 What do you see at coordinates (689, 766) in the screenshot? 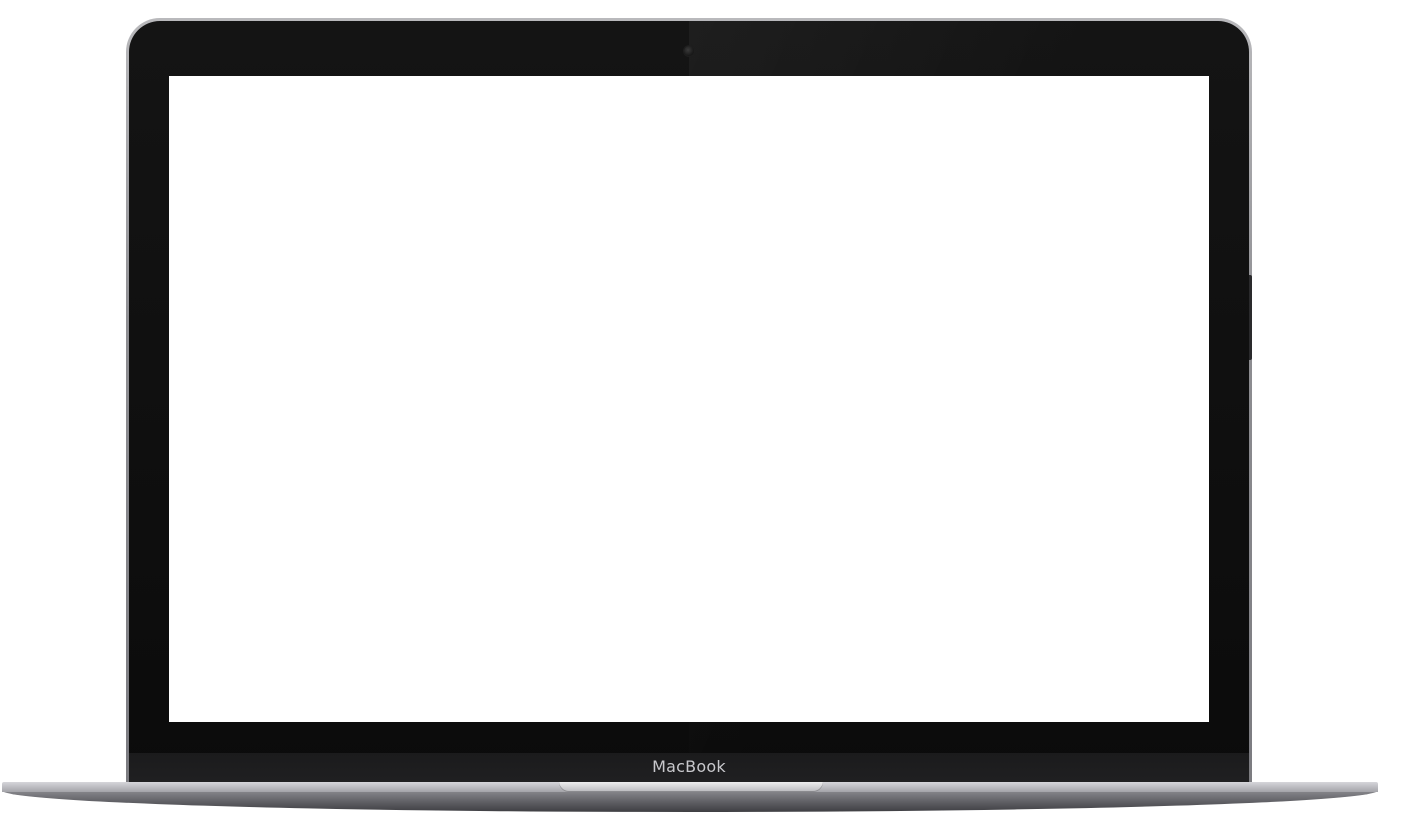
I see `brand-label: MacBook` at bounding box center [689, 766].